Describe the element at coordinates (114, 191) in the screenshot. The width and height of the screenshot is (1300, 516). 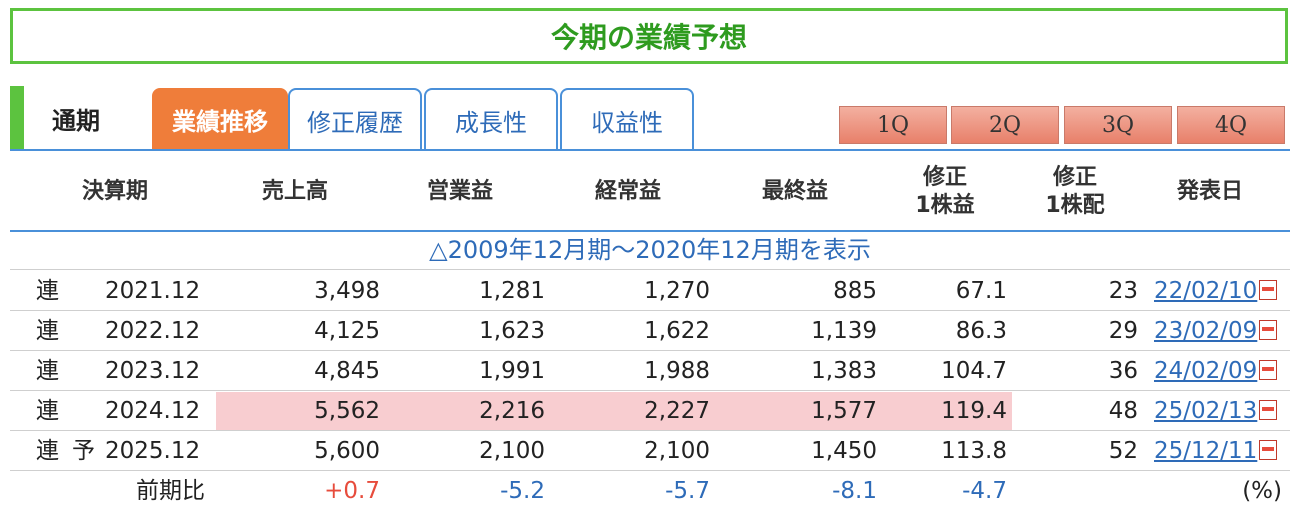
I see `header-period: 決算期` at that location.